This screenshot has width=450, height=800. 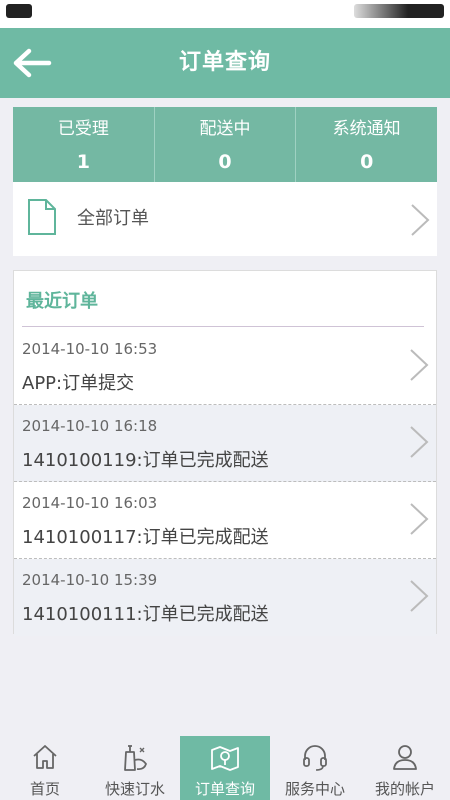 I want to click on tab-service-center: 服务中心, so click(x=315, y=768).